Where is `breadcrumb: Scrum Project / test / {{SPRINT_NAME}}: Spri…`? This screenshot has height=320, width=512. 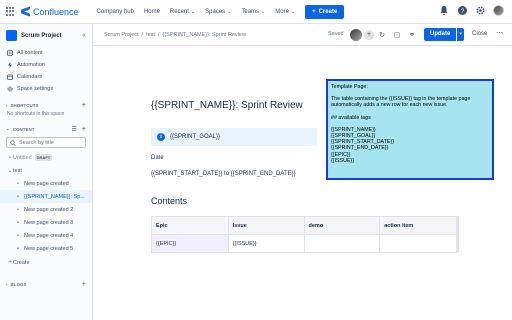 breadcrumb: Scrum Project / test / {{SPRINT_NAME}}: Spri… is located at coordinates (175, 35).